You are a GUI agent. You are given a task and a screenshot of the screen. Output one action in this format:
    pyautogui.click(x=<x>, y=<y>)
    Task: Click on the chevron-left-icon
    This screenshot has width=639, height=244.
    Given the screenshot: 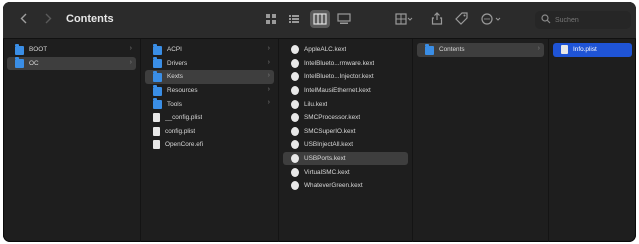 What is the action you would take?
    pyautogui.click(x=23, y=18)
    